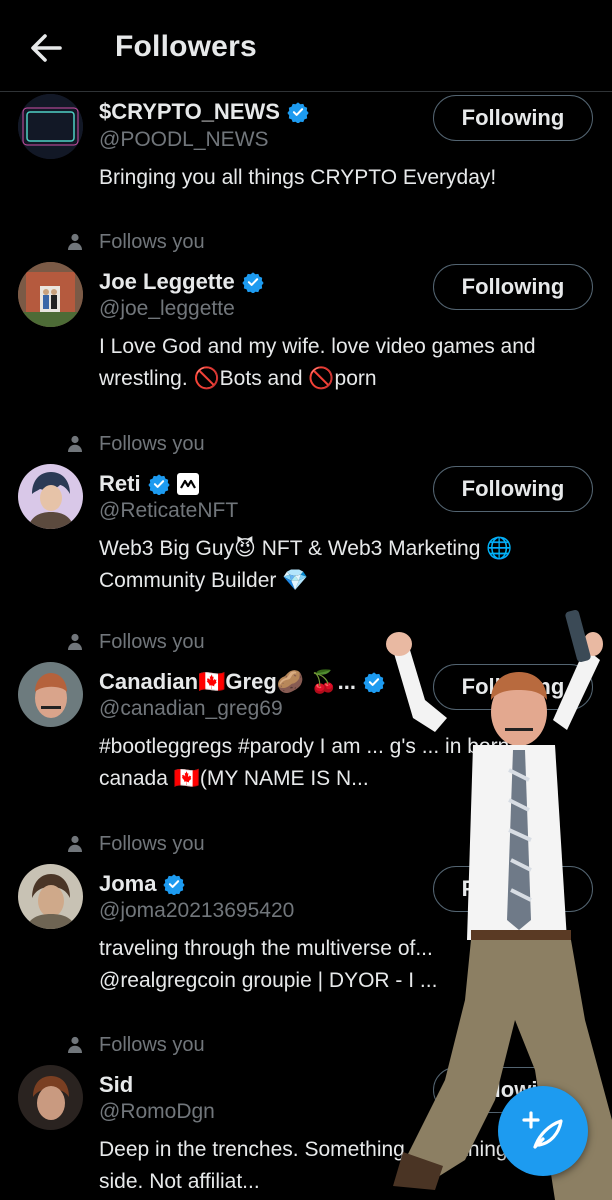 This screenshot has width=612, height=1200. Describe the element at coordinates (298, 177) in the screenshot. I see `user-bio: Bringing you all things CRYPTO Everyday!` at that location.